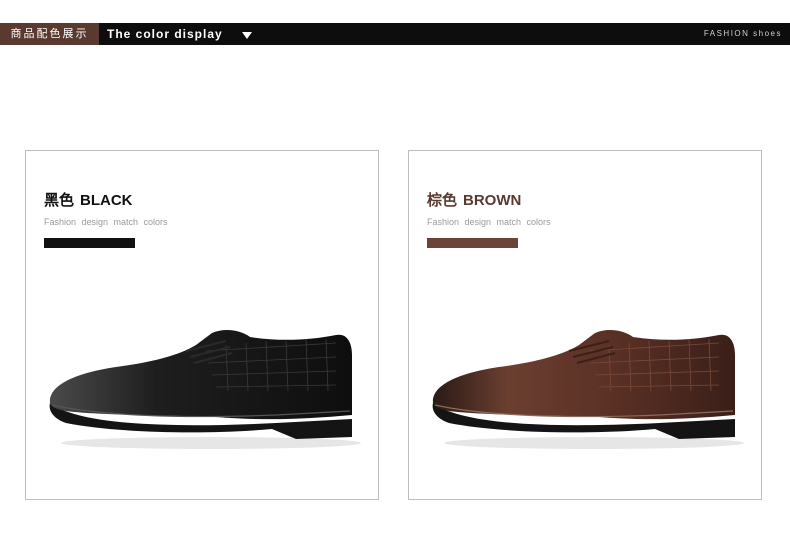  Describe the element at coordinates (165, 34) in the screenshot. I see `section-title-en: The color display` at that location.